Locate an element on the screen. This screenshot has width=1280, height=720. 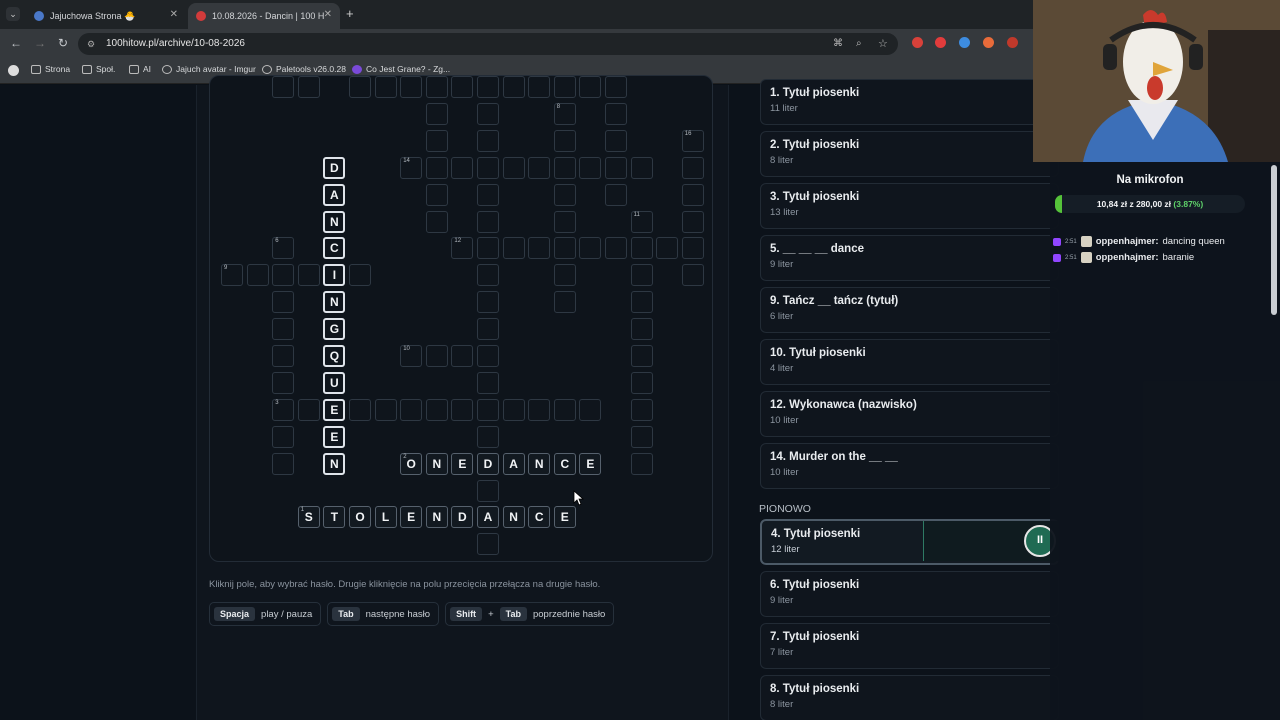
crossword-cell-filled: A is located at coordinates (513, 463).